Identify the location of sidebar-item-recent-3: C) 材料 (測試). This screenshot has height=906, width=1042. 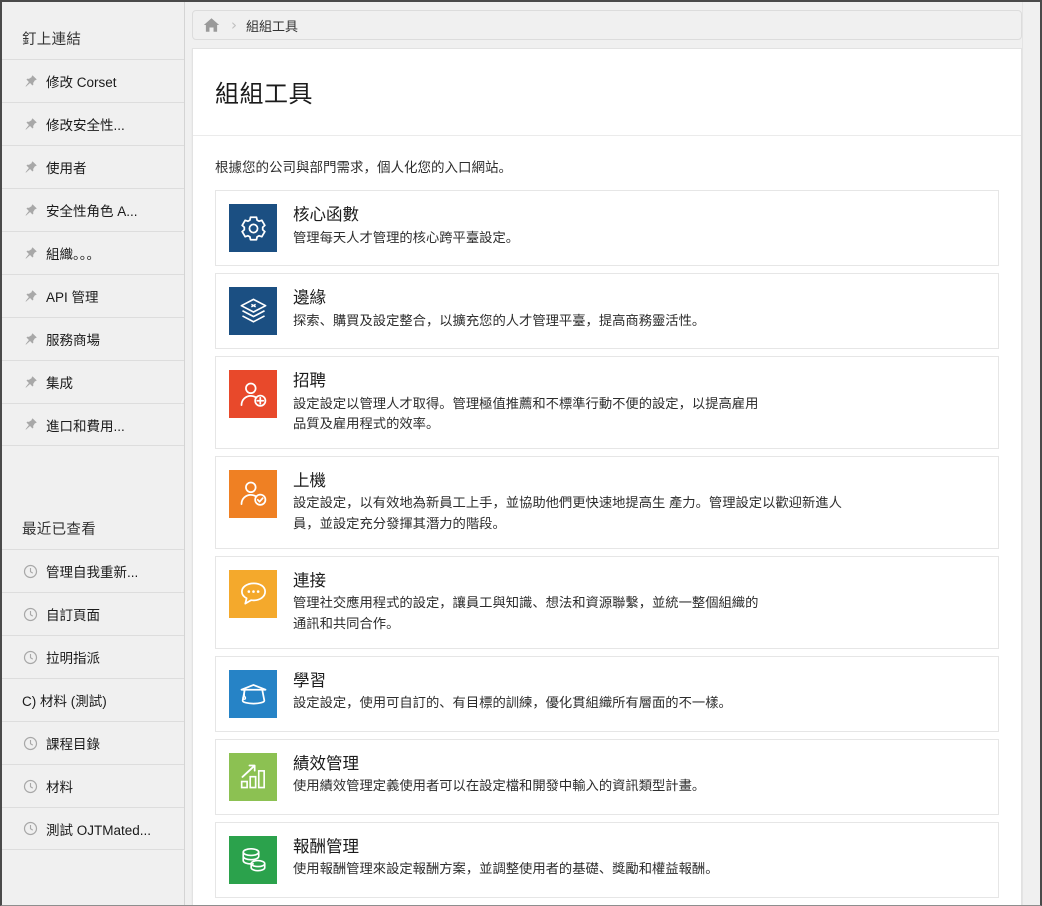
(93, 699).